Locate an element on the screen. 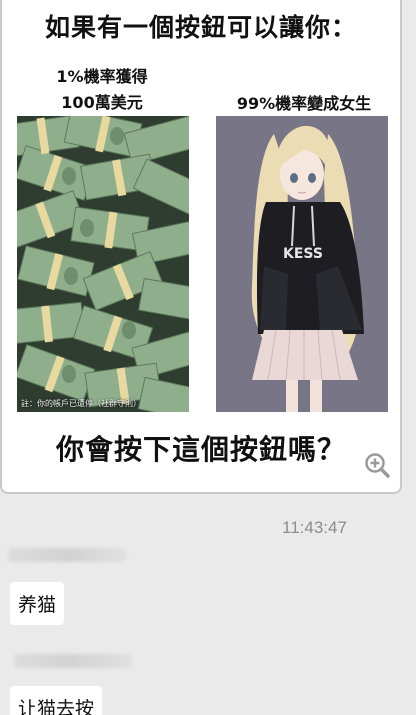  message-timestamp: 11:43:47 is located at coordinates (314, 527).